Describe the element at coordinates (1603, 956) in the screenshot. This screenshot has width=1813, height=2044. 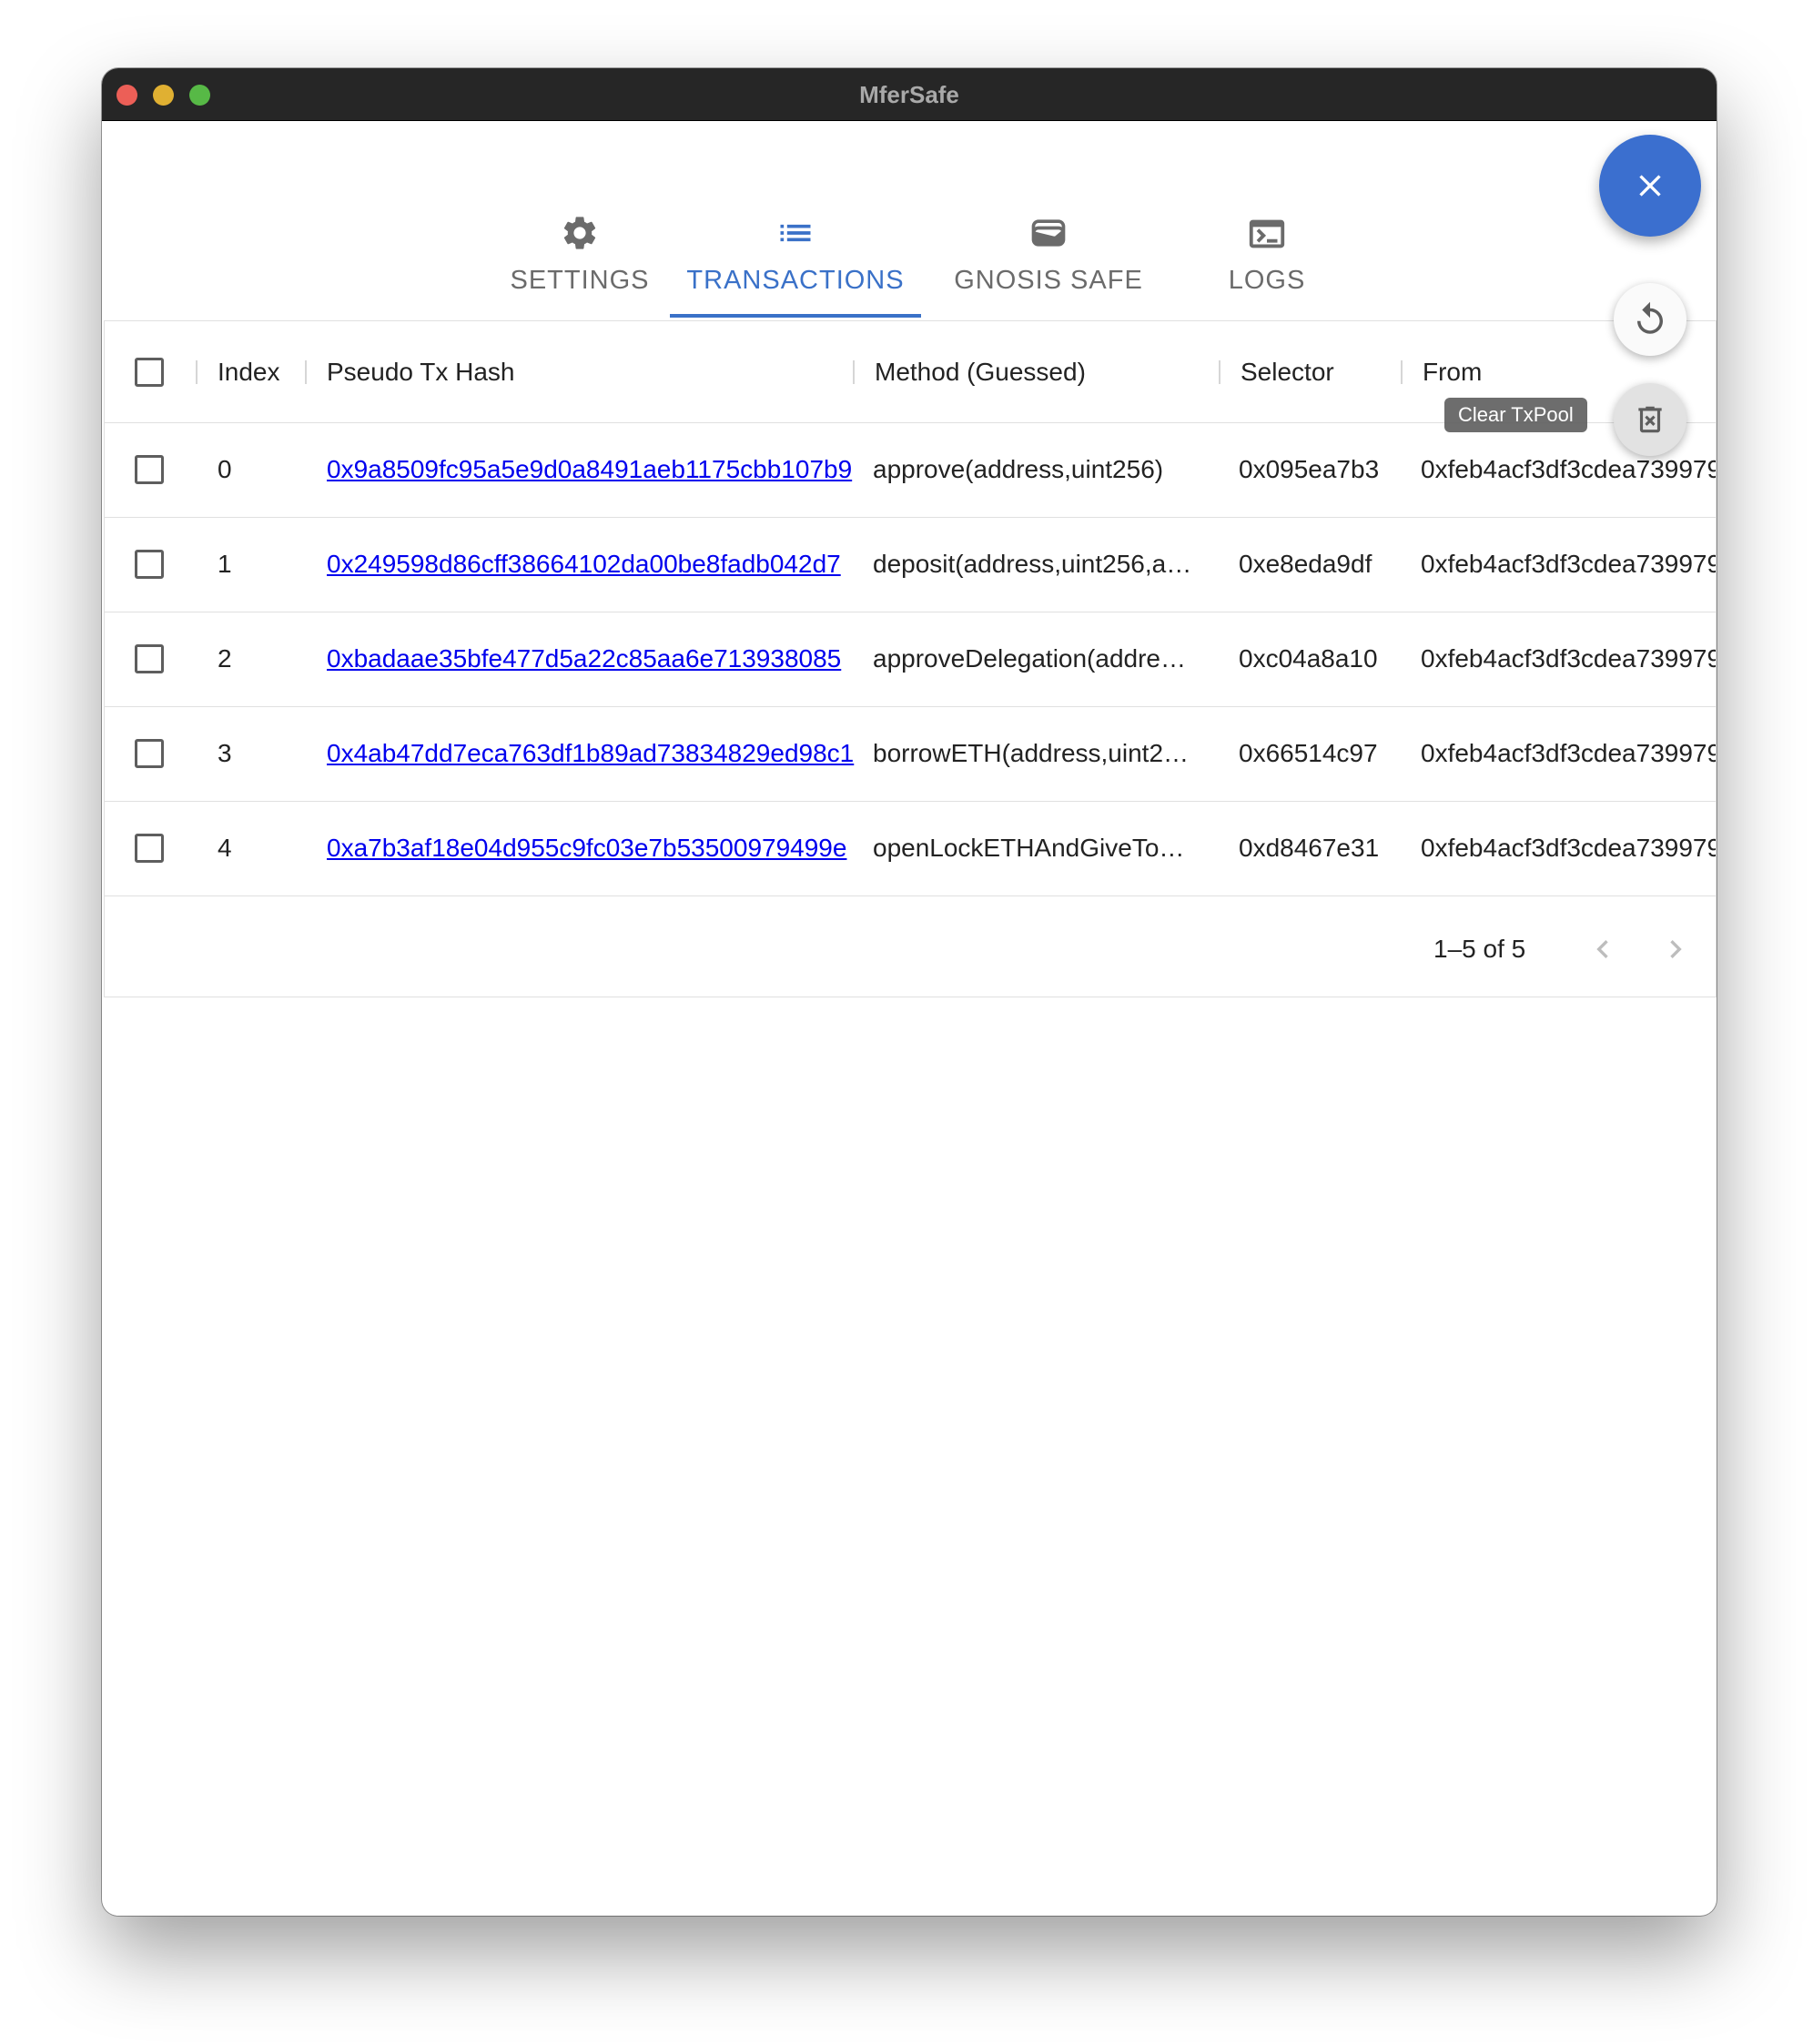
I see `chevron-left-icon` at that location.